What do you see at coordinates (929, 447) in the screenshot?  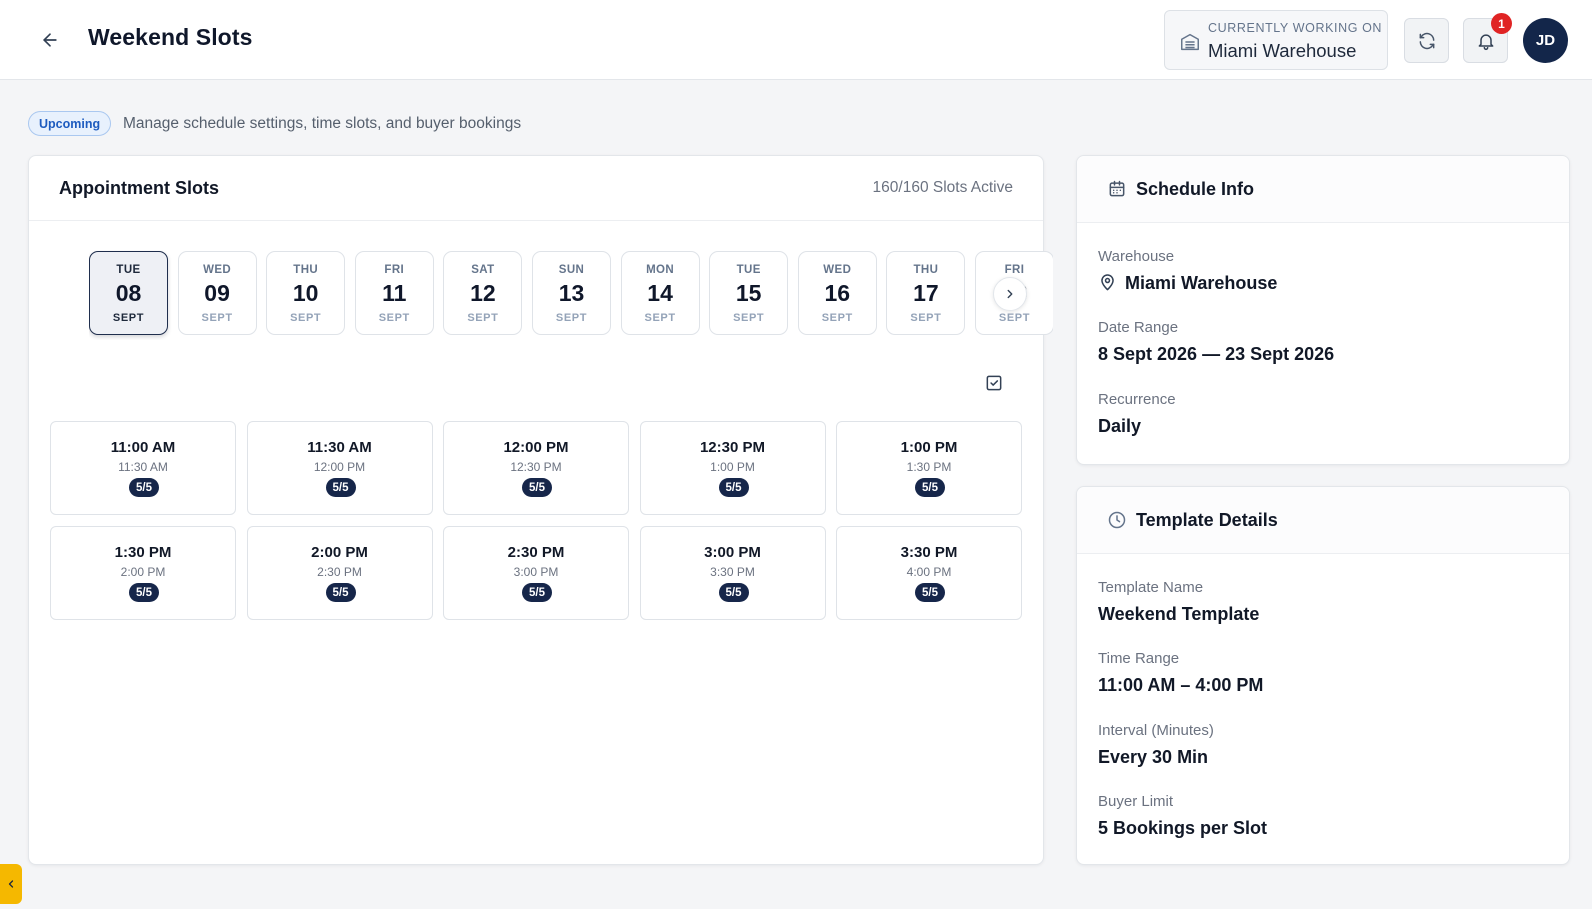 I see `slot-start-time: 1:00 PM` at bounding box center [929, 447].